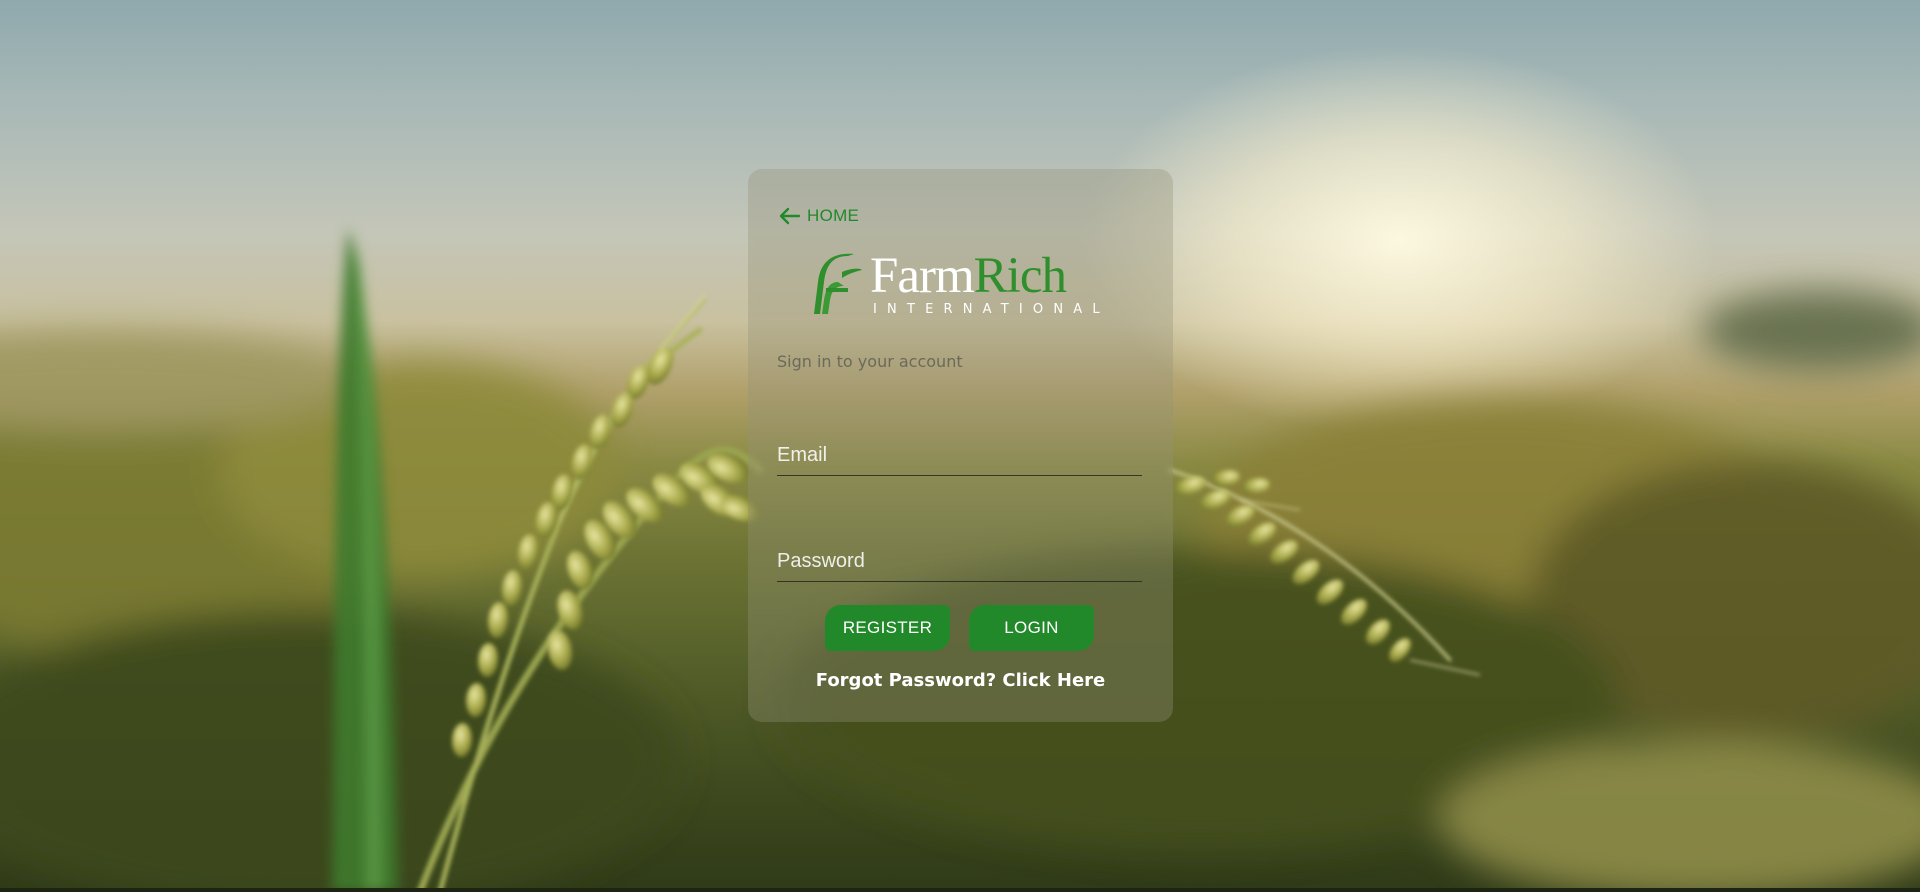  I want to click on password-input, so click(959, 565).